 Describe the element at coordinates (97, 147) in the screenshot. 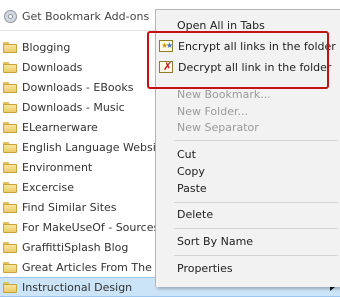

I see `folder-label: English Language Websites` at that location.